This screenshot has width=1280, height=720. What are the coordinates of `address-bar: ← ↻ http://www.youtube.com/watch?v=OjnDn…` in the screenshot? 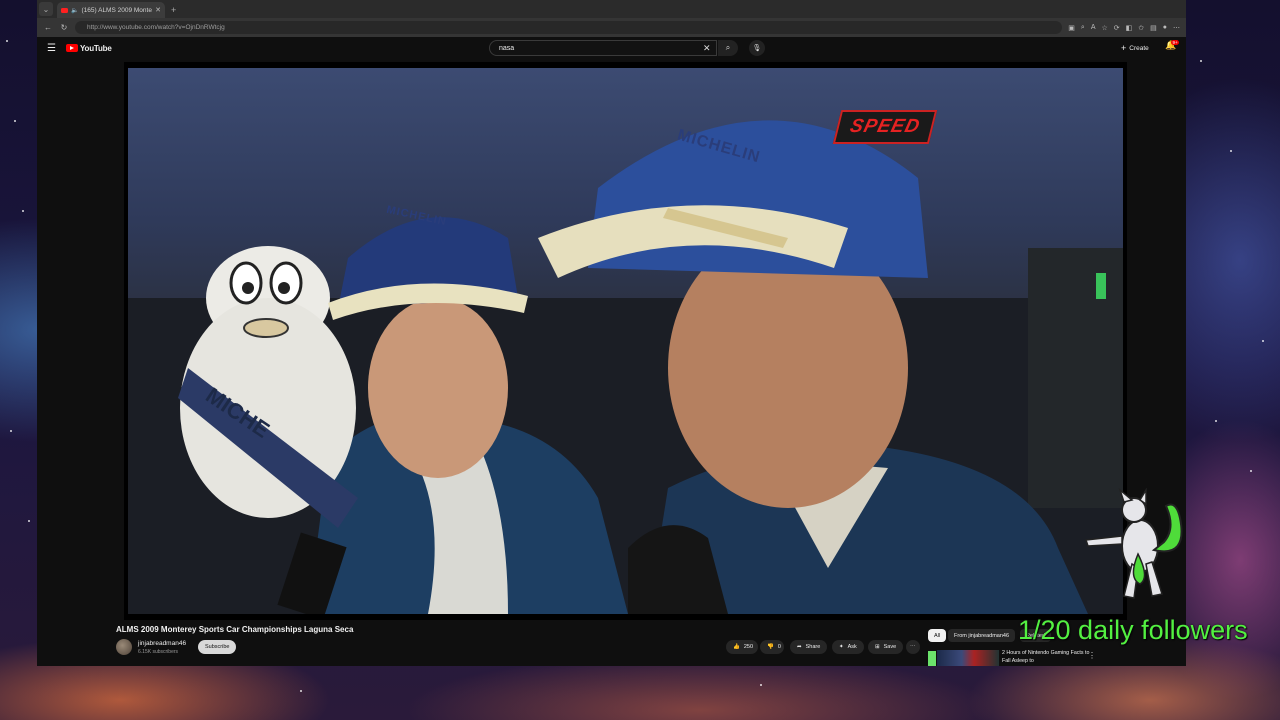 It's located at (611, 27).